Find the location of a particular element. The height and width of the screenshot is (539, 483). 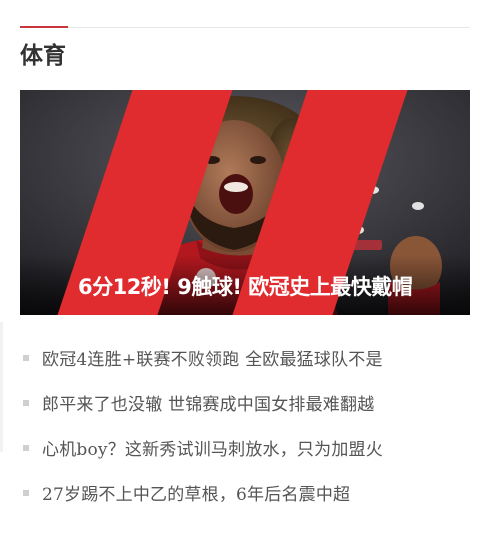

news-link: 心机boy？这新秀试训马刺放水，只为加盟火 is located at coordinates (212, 447).